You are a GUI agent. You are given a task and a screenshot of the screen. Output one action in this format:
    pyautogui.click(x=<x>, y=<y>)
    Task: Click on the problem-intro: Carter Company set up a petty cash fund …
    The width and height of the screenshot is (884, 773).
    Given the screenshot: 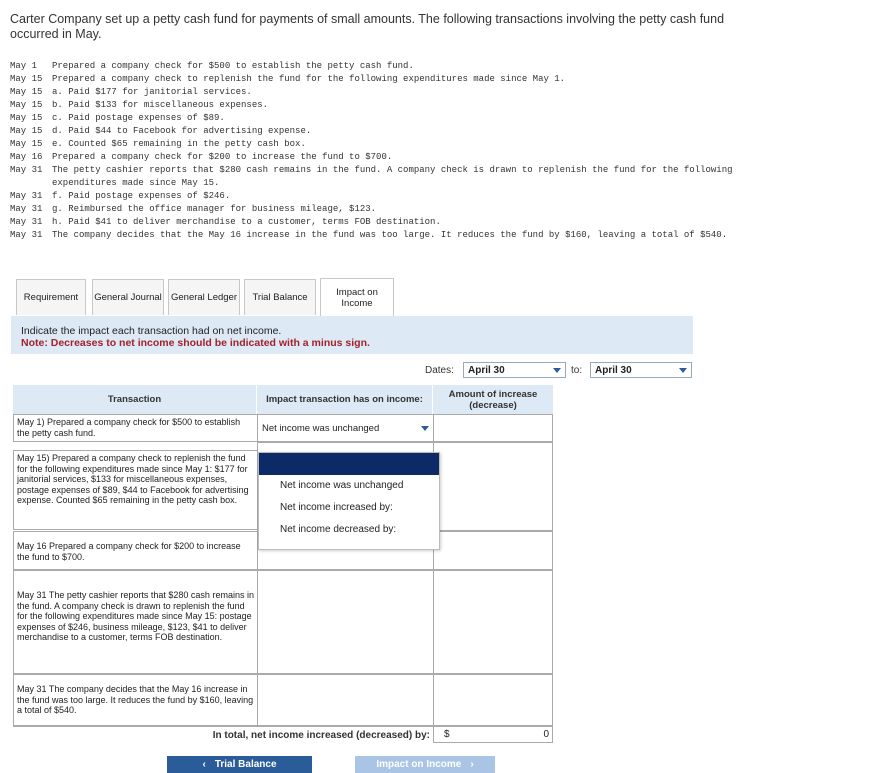 What is the action you would take?
    pyautogui.click(x=367, y=26)
    